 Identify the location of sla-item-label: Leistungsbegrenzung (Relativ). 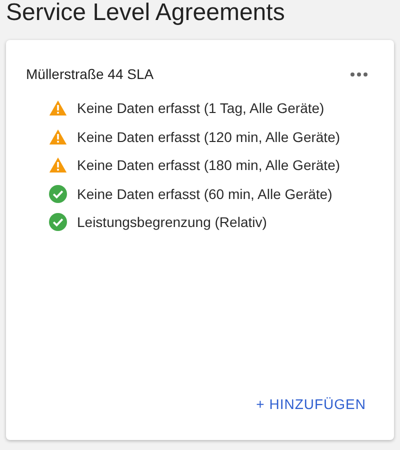
(172, 222).